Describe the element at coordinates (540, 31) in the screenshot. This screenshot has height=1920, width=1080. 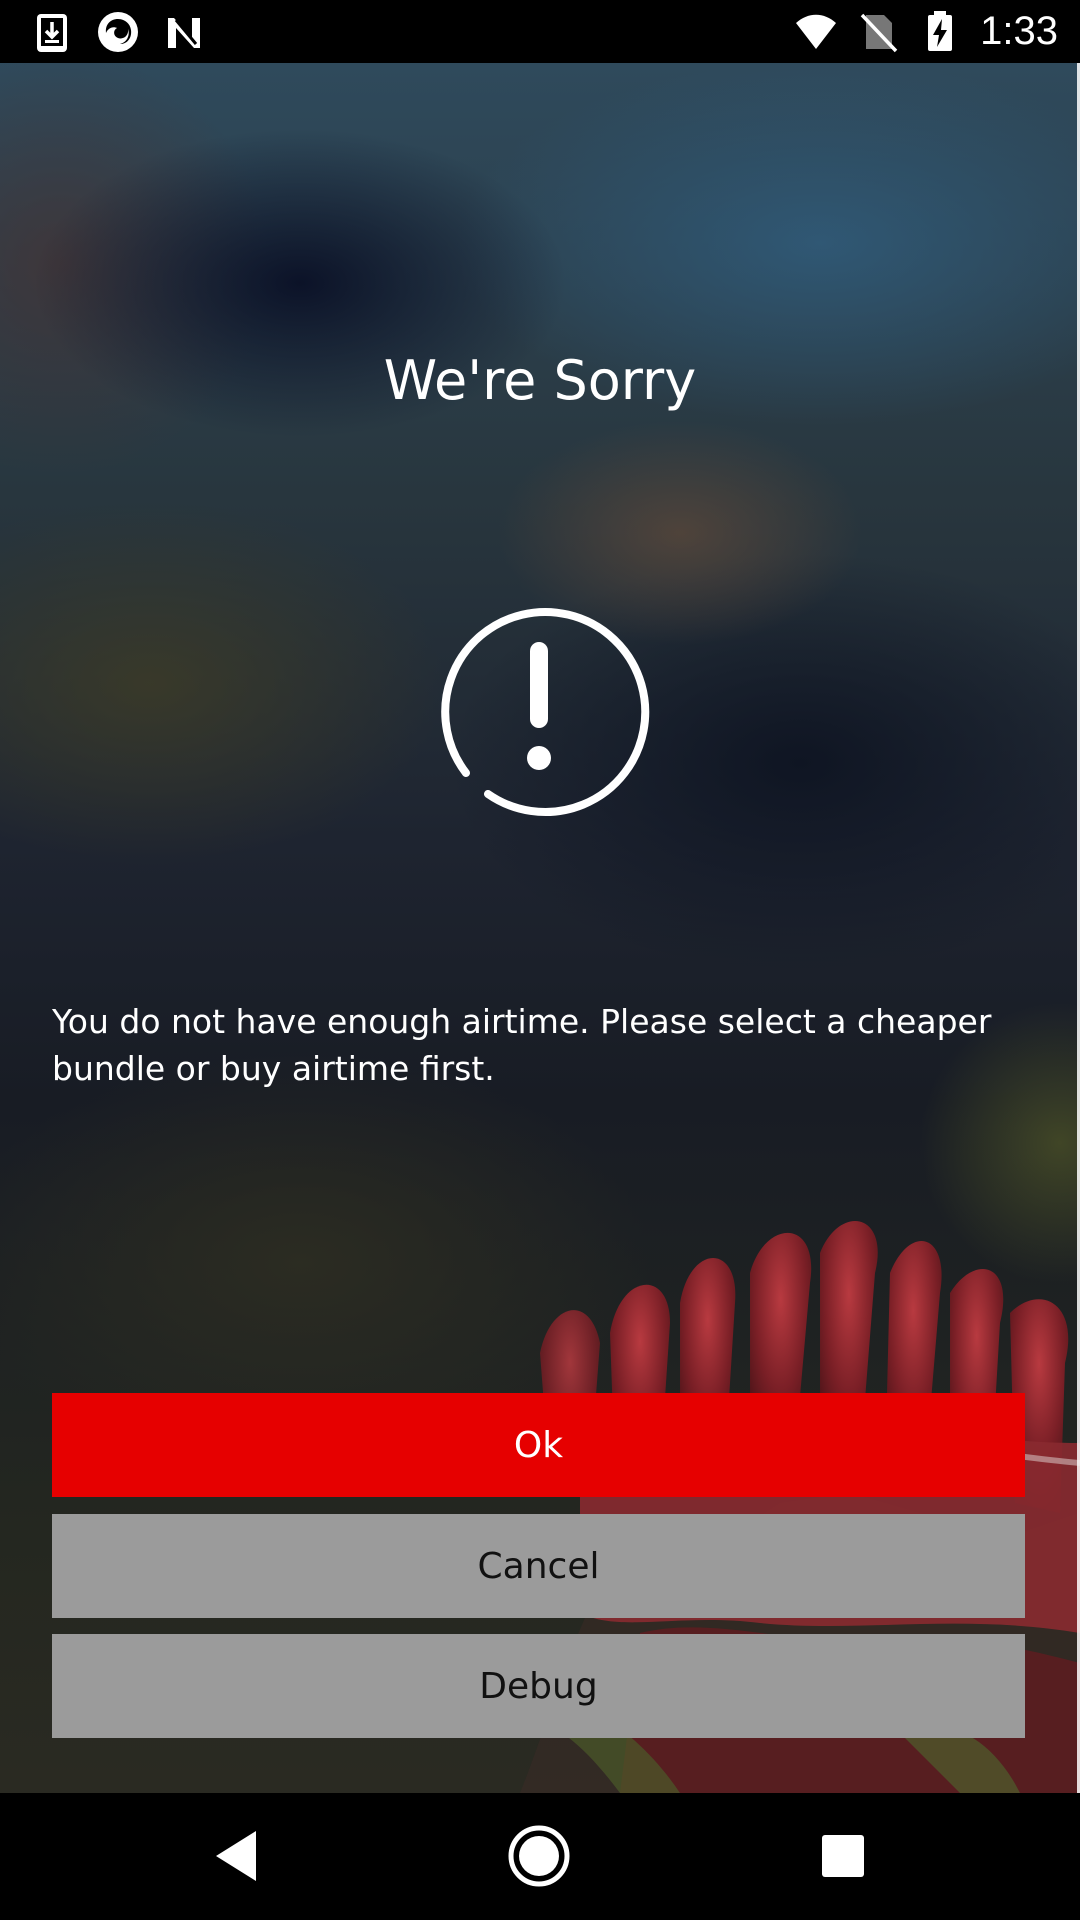
I see `status-bar: 1:33` at that location.